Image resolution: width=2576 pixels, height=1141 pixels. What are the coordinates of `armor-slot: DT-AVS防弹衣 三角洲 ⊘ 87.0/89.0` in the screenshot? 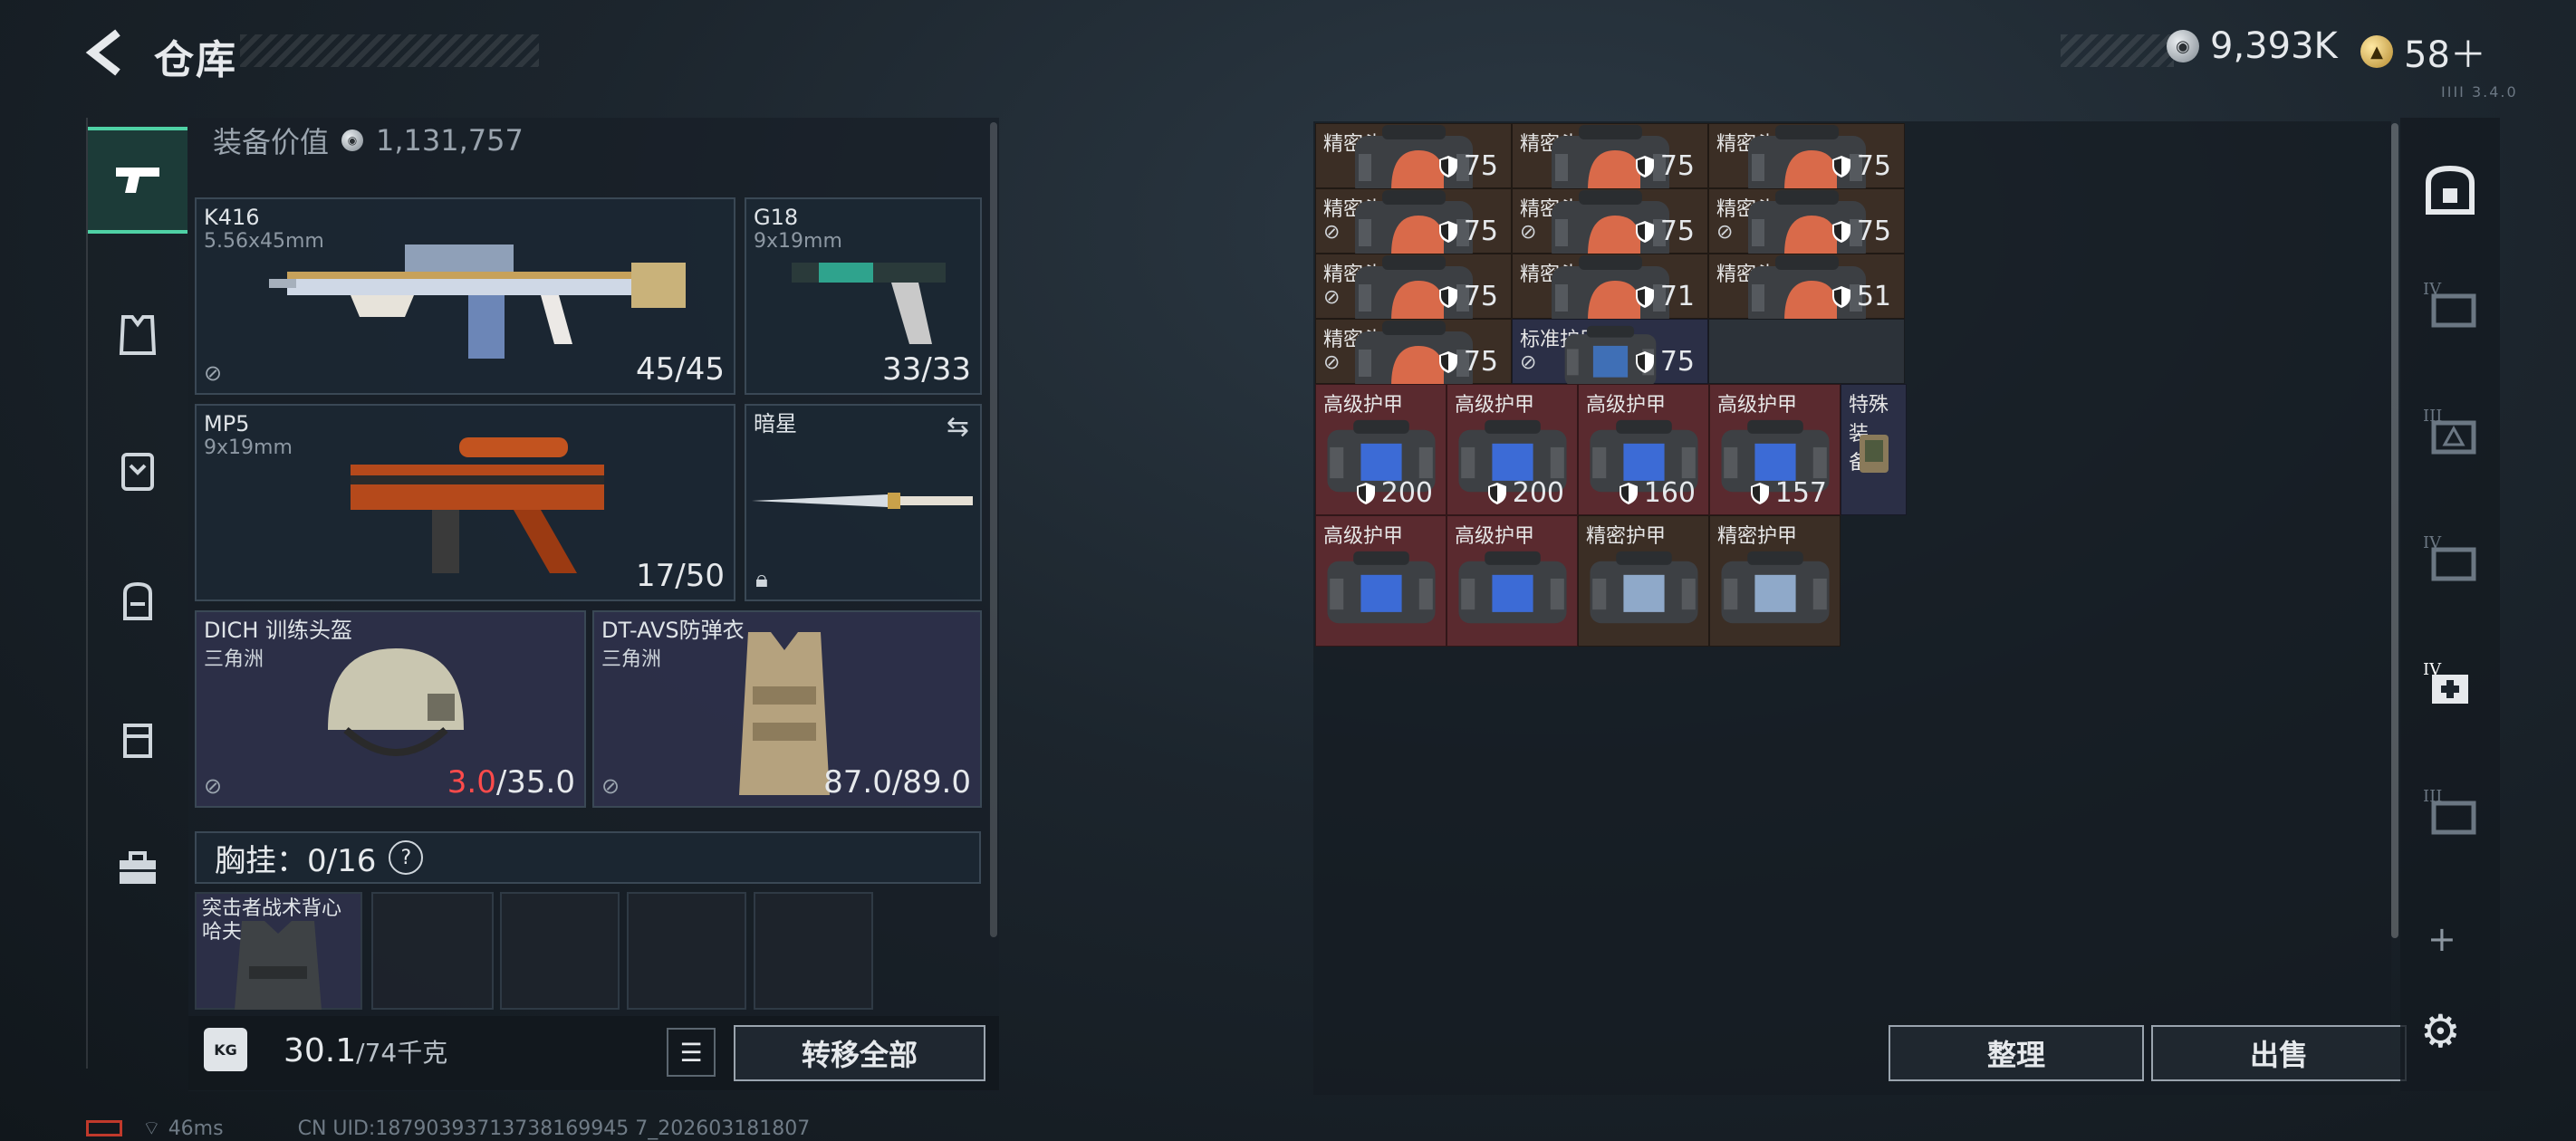 It's located at (787, 709).